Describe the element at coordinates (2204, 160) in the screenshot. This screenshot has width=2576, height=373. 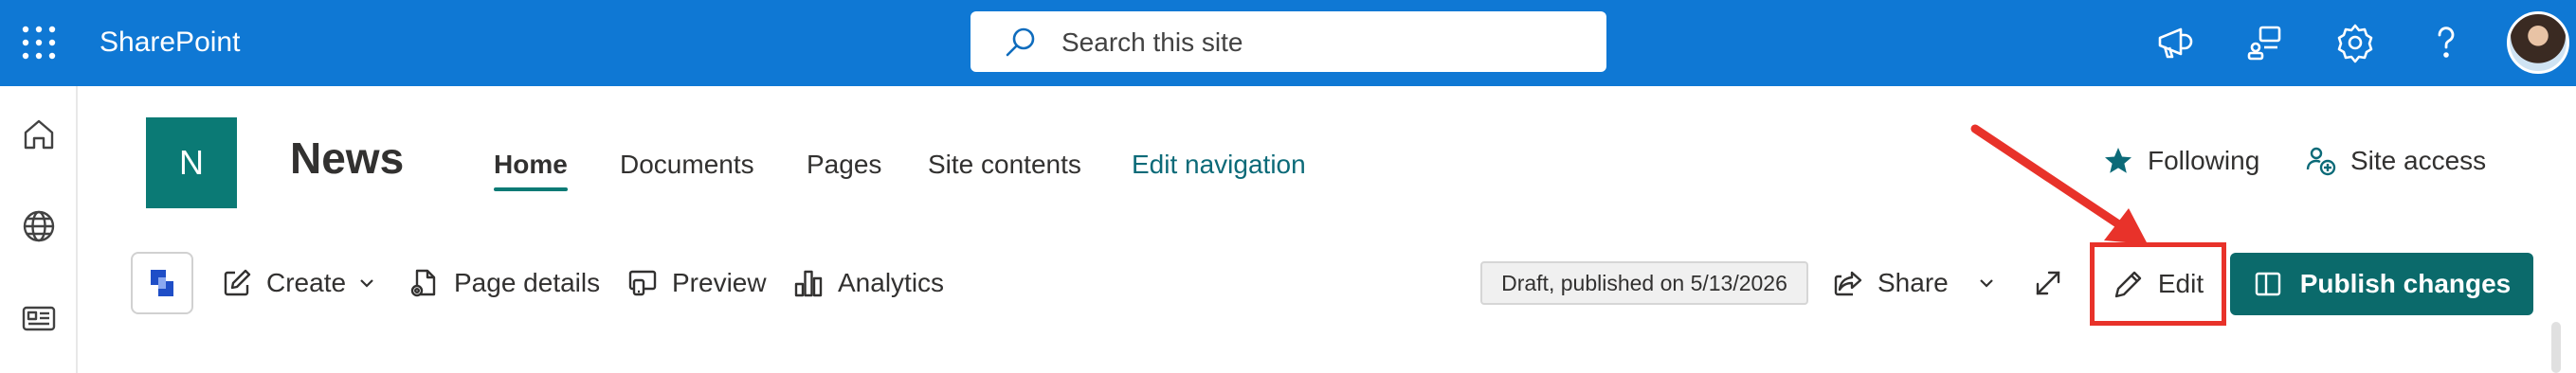
I see `following-label: Following` at that location.